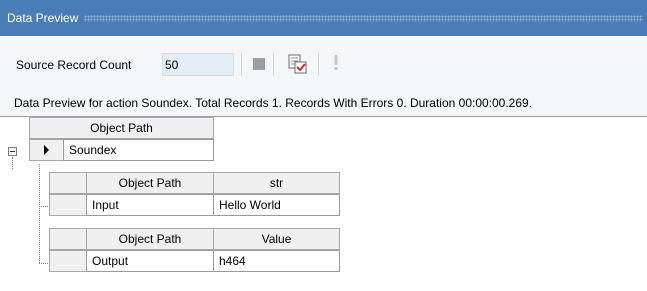  Describe the element at coordinates (198, 64) in the screenshot. I see `source-record-count-input: 50` at that location.